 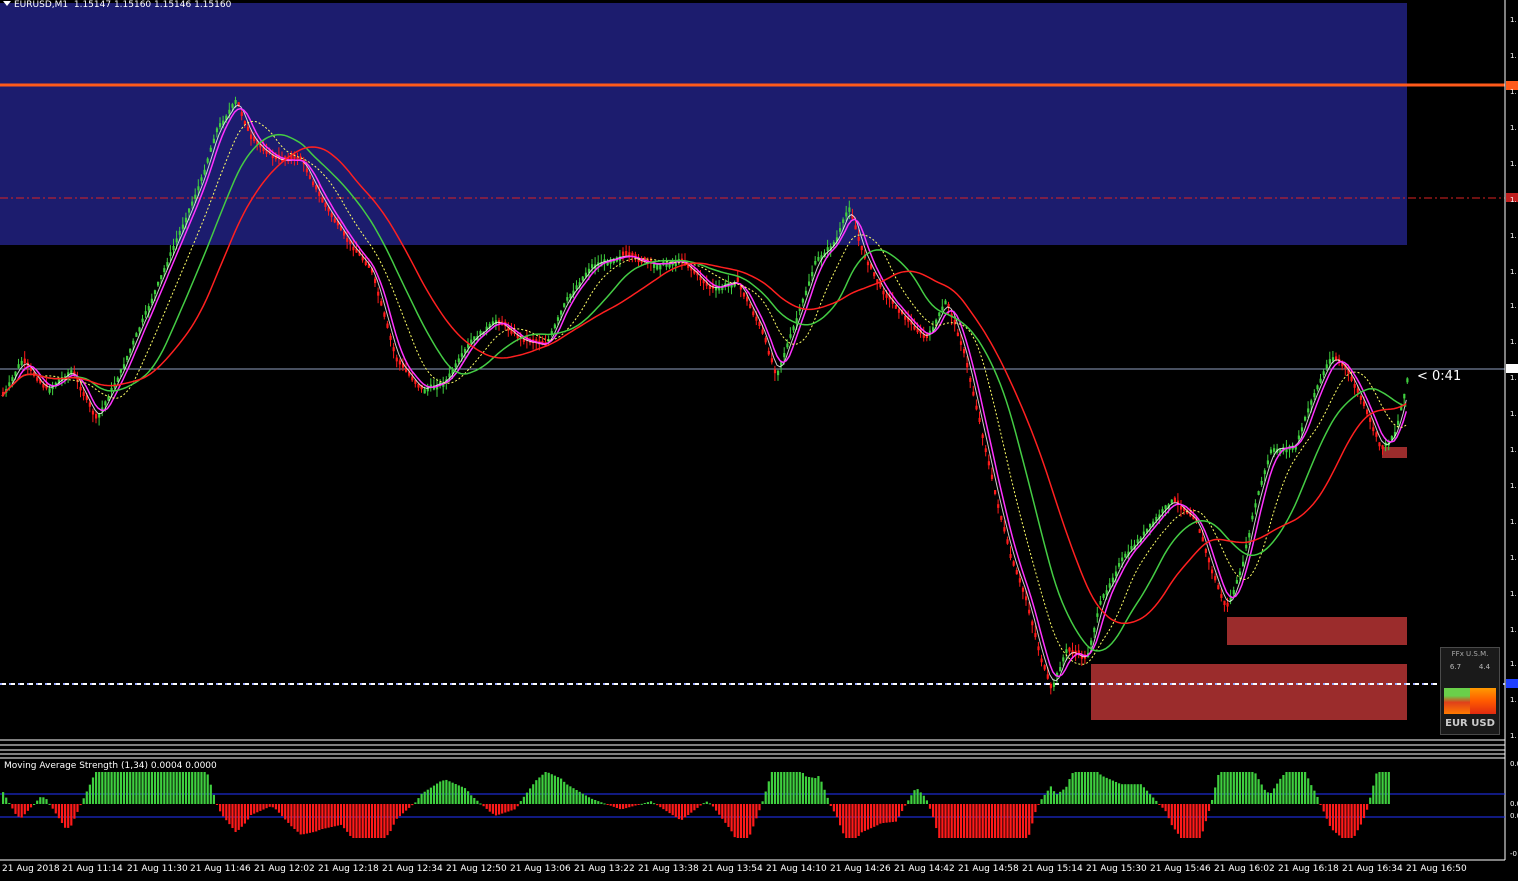 What do you see at coordinates (1512, 368) in the screenshot?
I see `bid-price-marker` at bounding box center [1512, 368].